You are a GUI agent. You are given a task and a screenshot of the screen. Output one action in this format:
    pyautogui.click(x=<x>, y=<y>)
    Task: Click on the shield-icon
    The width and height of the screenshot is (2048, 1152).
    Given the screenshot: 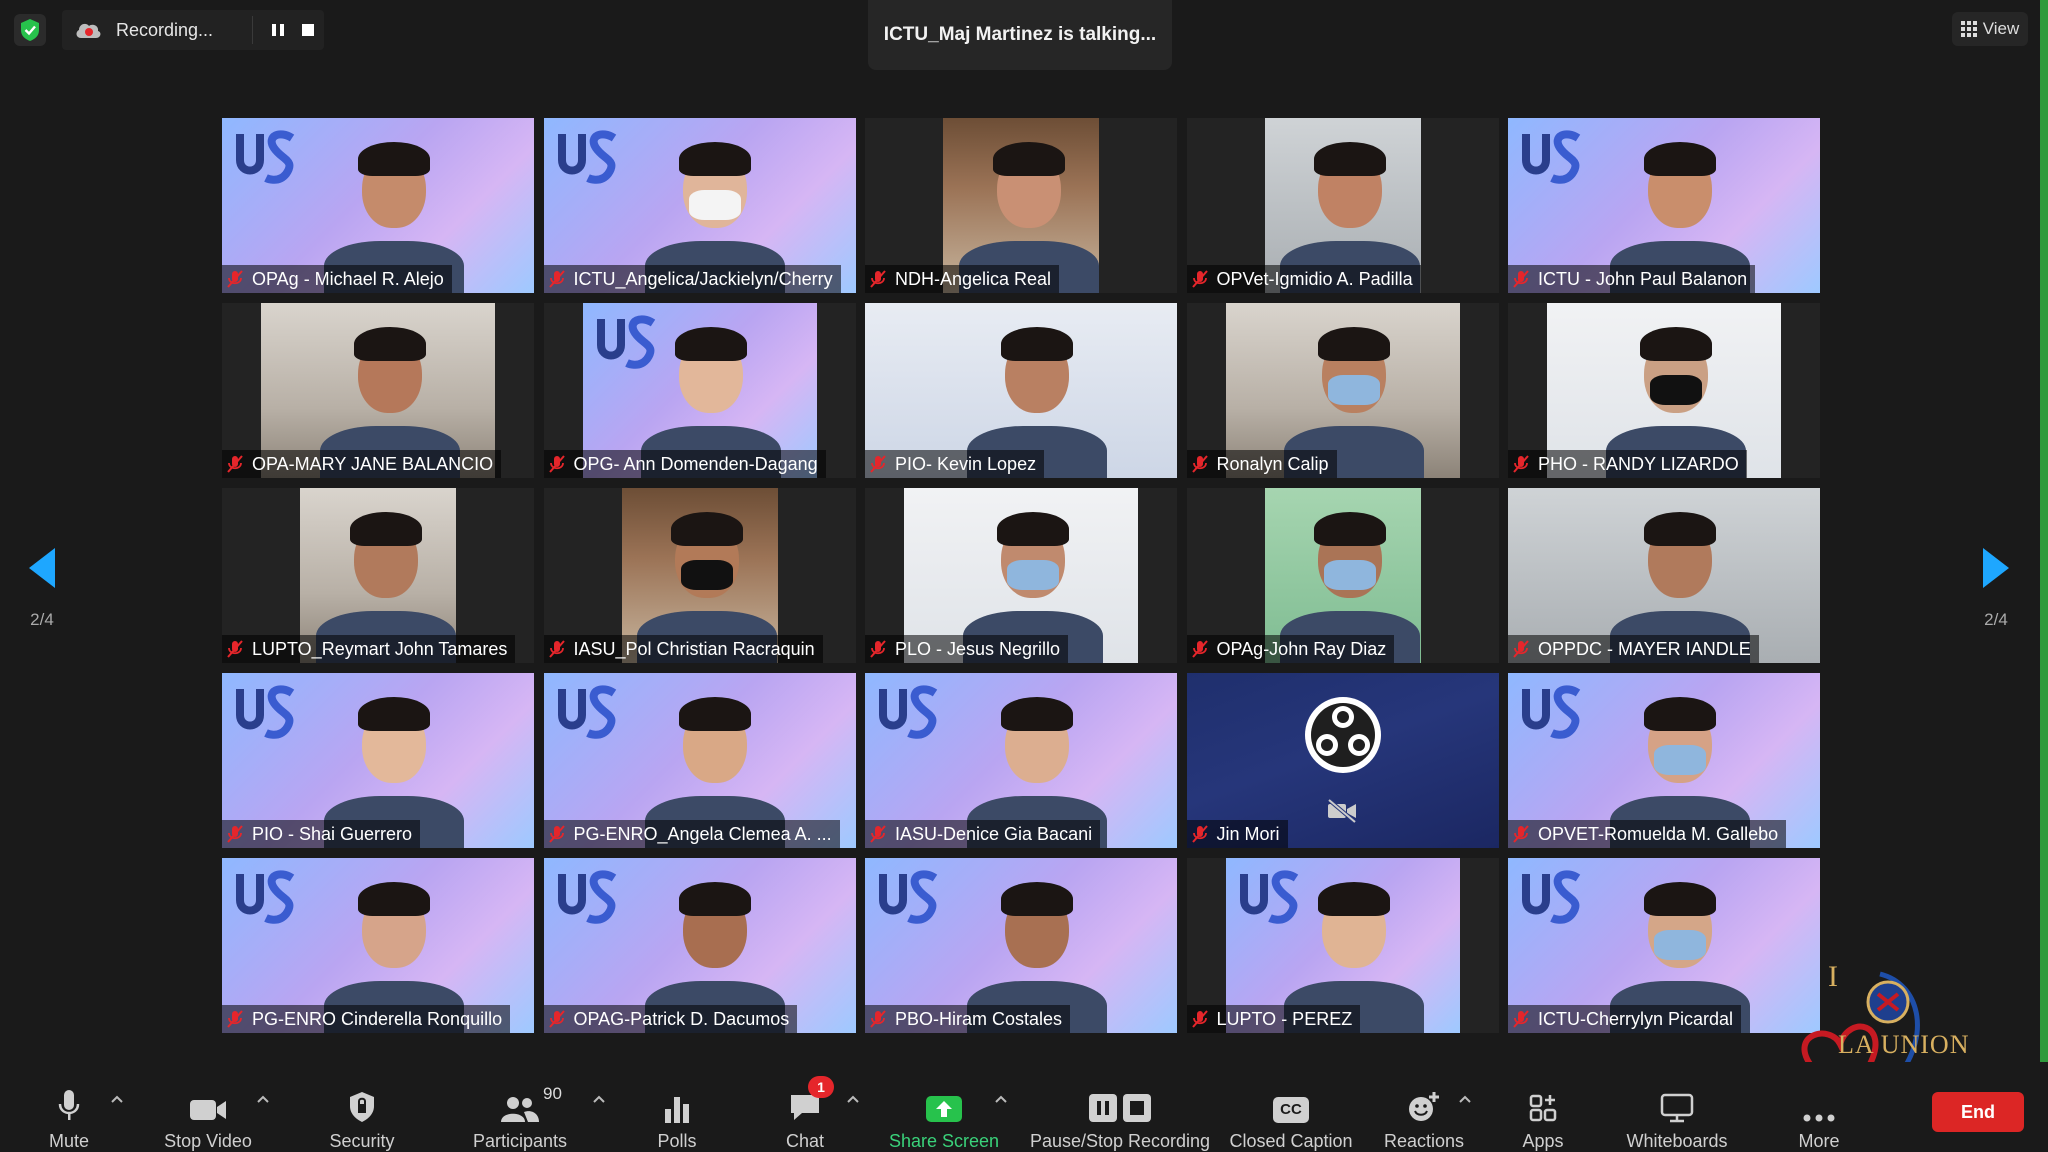 What is the action you would take?
    pyautogui.click(x=362, y=1100)
    